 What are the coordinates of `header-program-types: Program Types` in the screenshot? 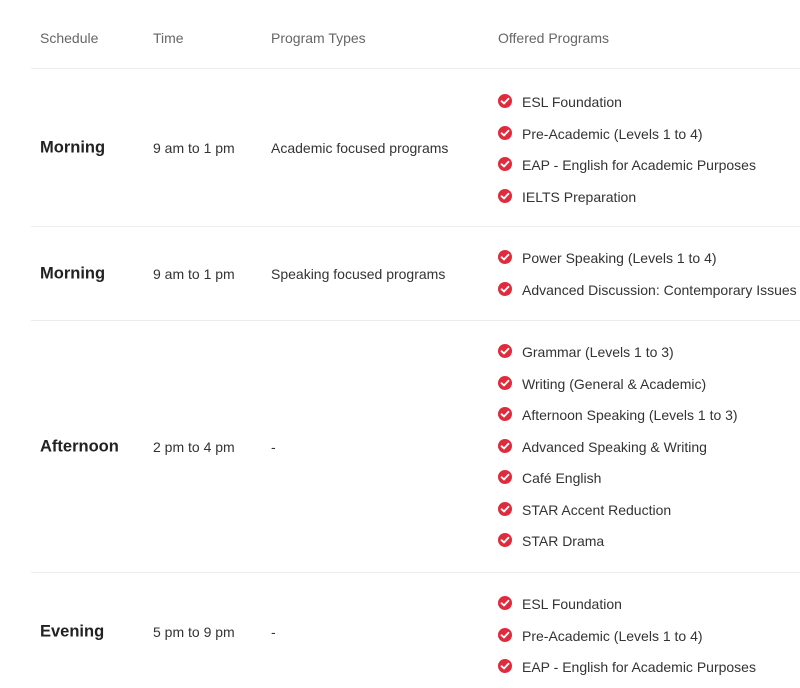 It's located at (318, 38).